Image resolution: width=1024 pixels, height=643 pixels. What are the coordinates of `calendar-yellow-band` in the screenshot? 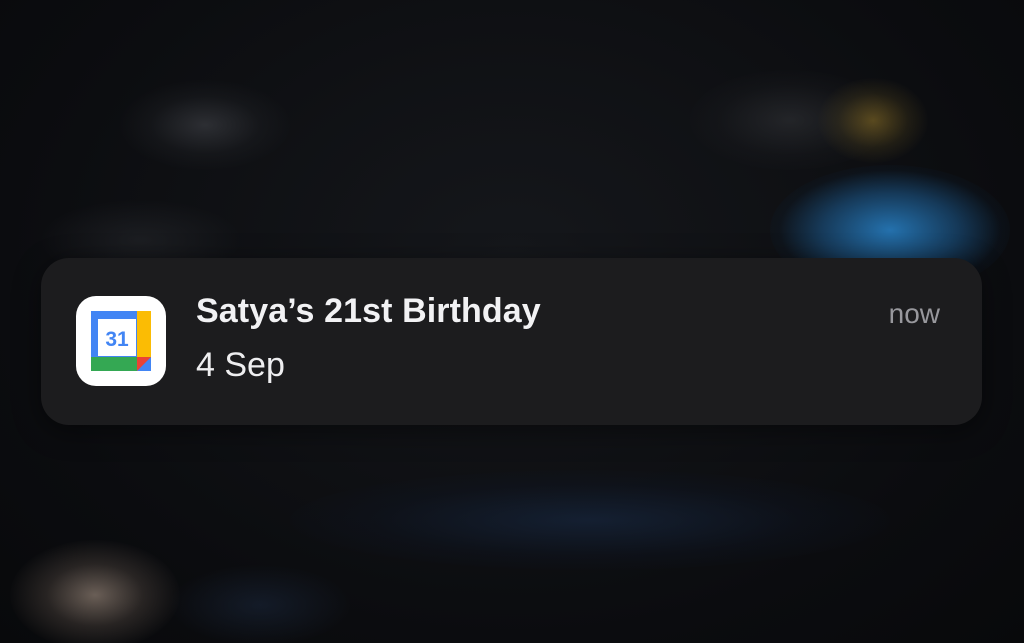 It's located at (144, 334).